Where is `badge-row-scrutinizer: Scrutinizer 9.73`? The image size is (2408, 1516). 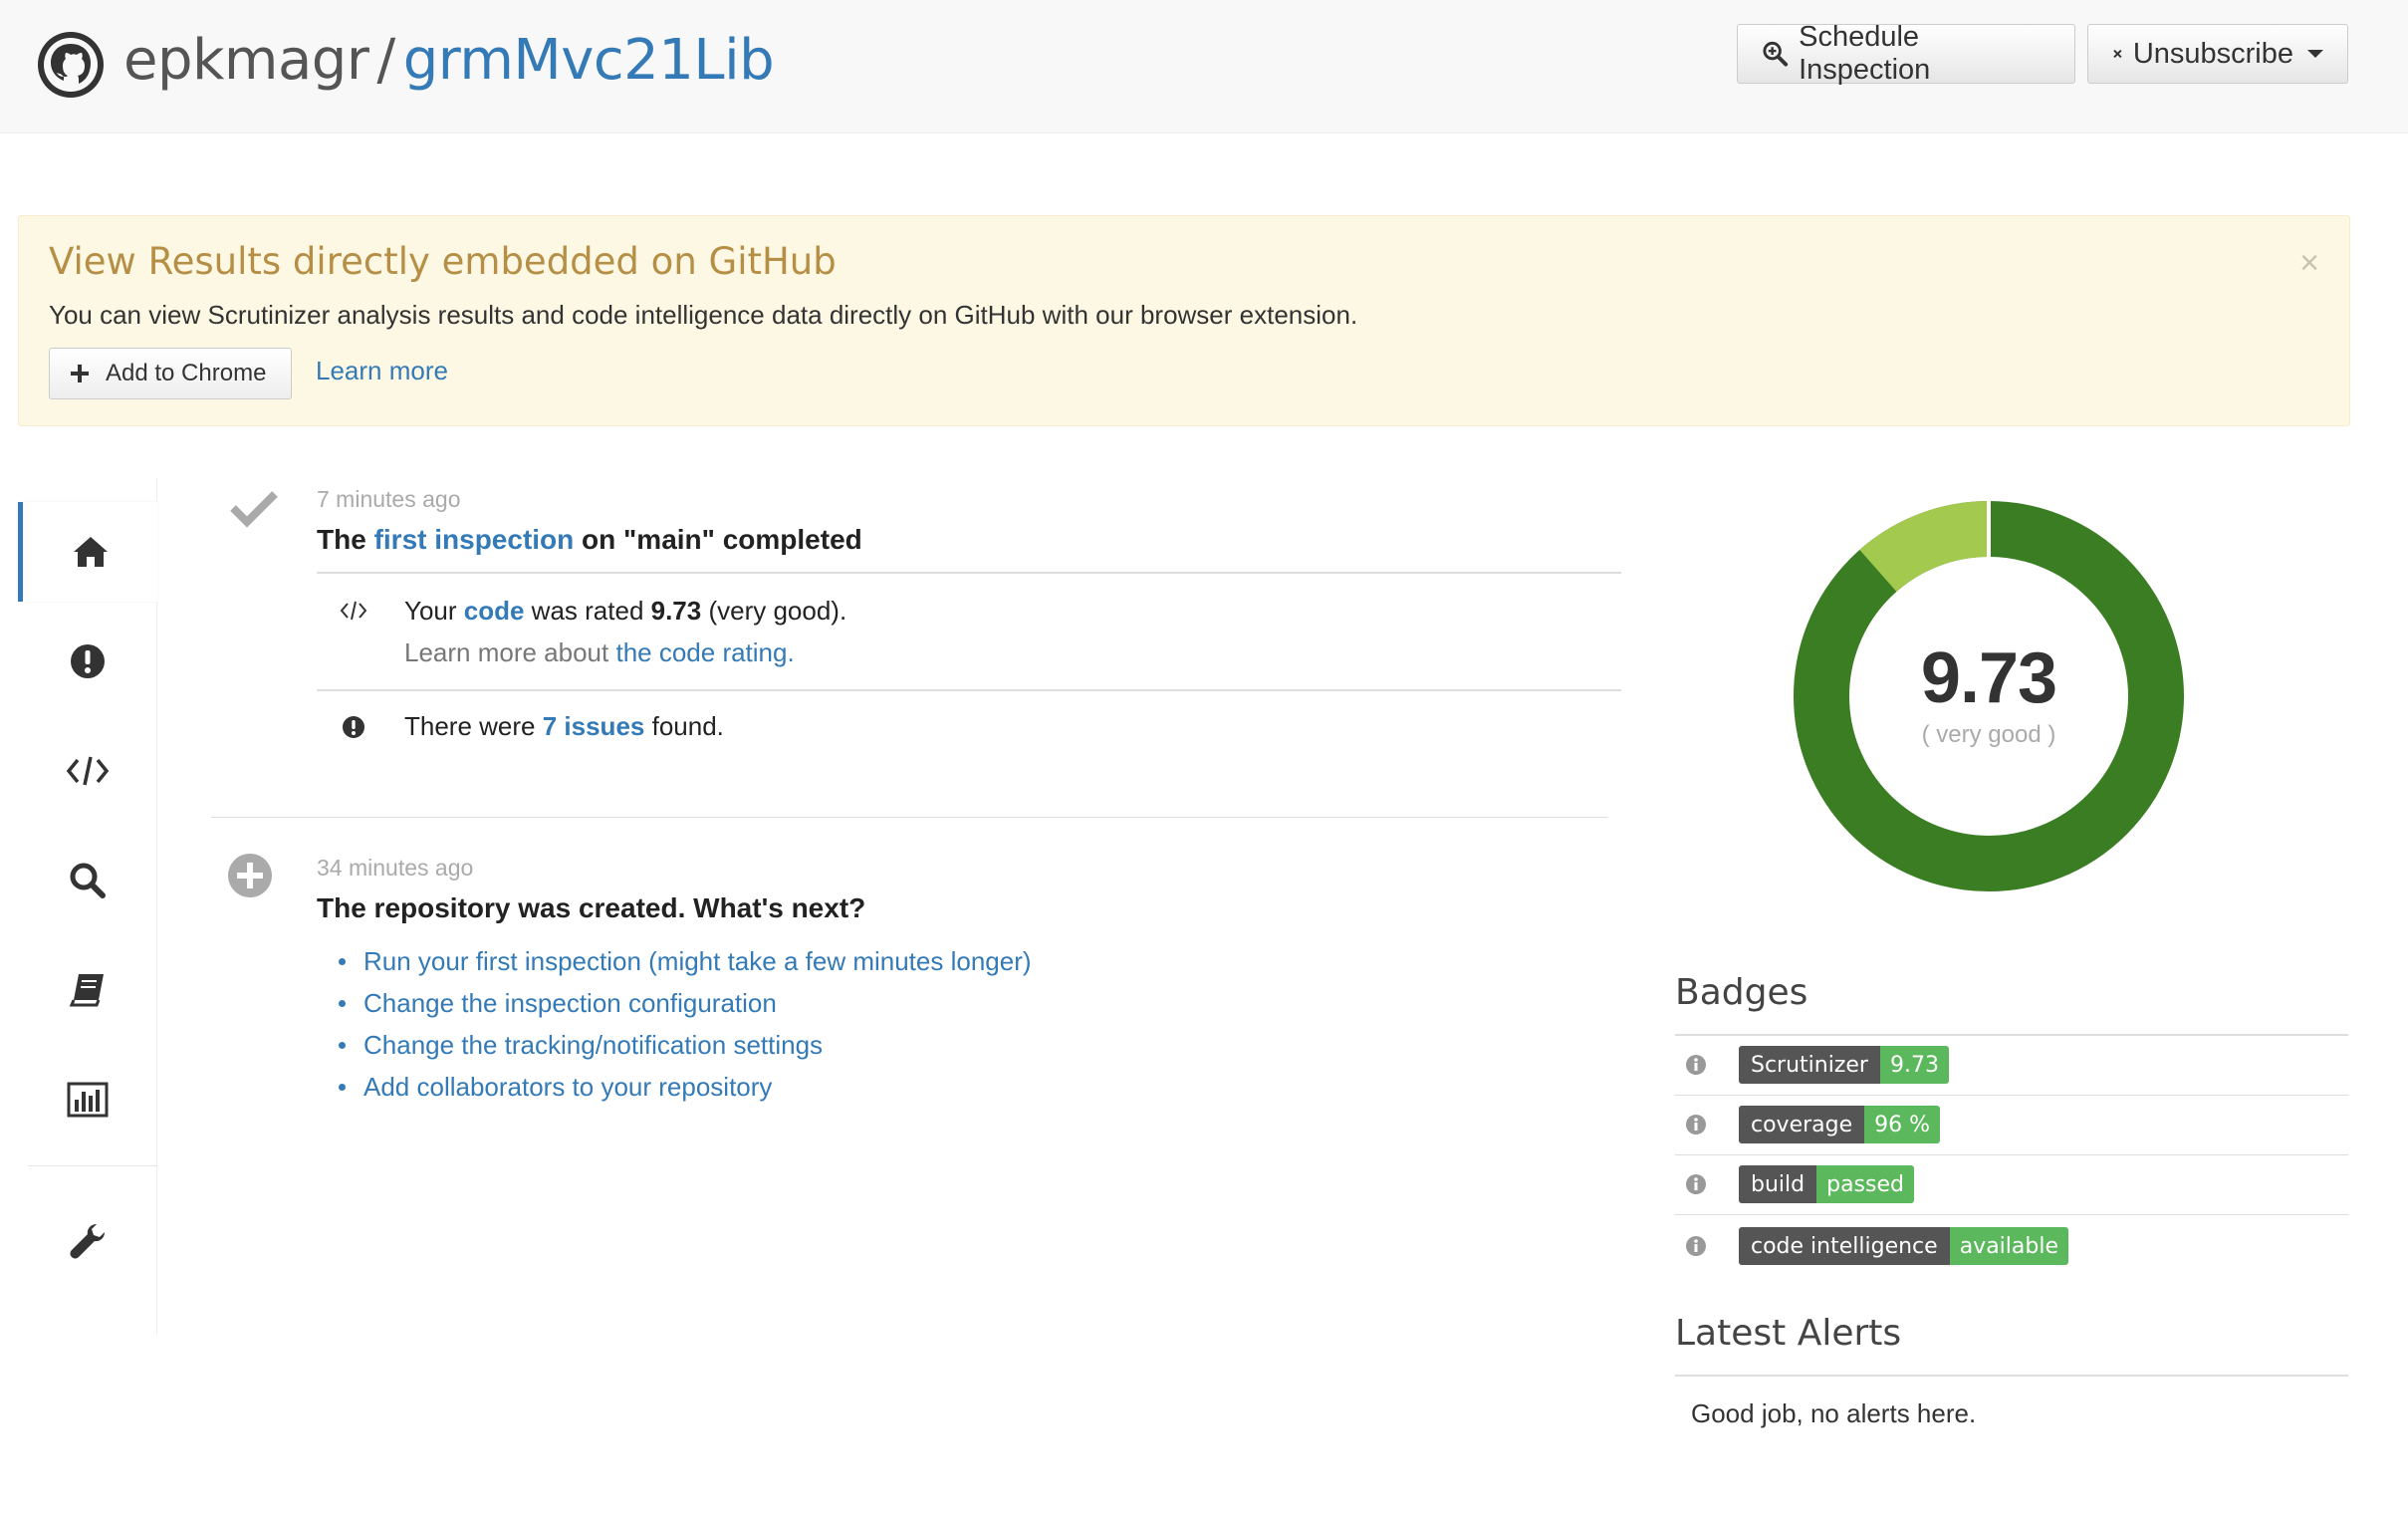
badge-row-scrutinizer: Scrutinizer 9.73 is located at coordinates (2011, 1066).